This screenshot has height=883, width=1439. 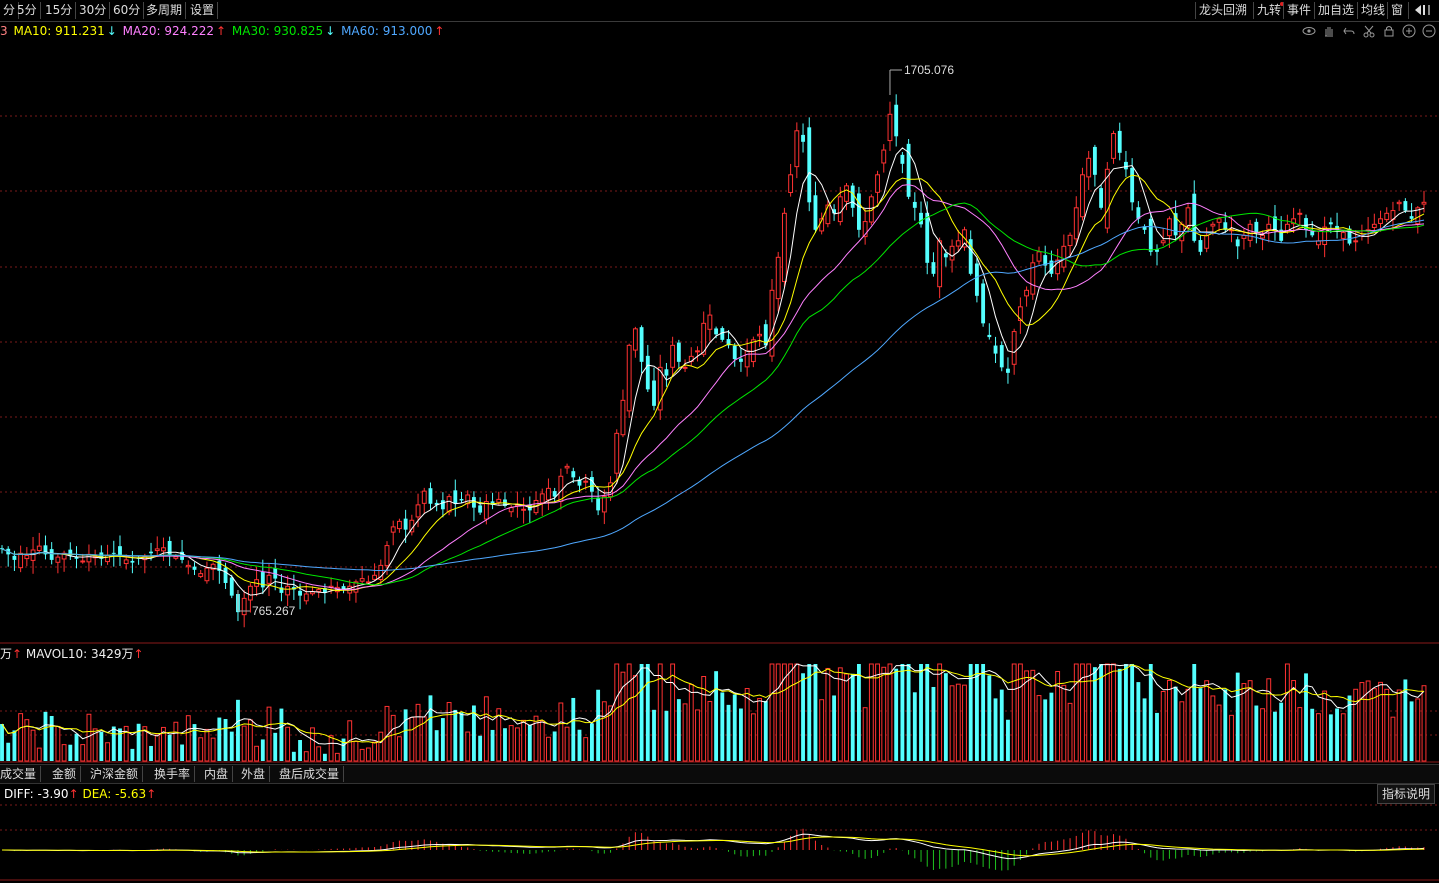 I want to click on volume-prefix-arrow: ↑, so click(x=17, y=654).